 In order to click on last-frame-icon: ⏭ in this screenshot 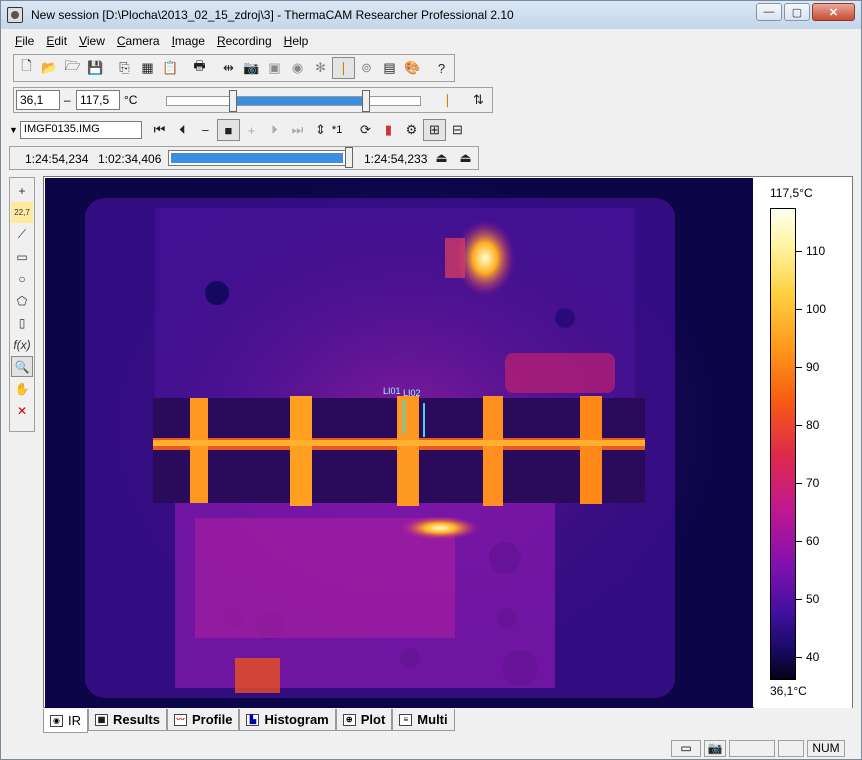, I will do `click(297, 130)`.